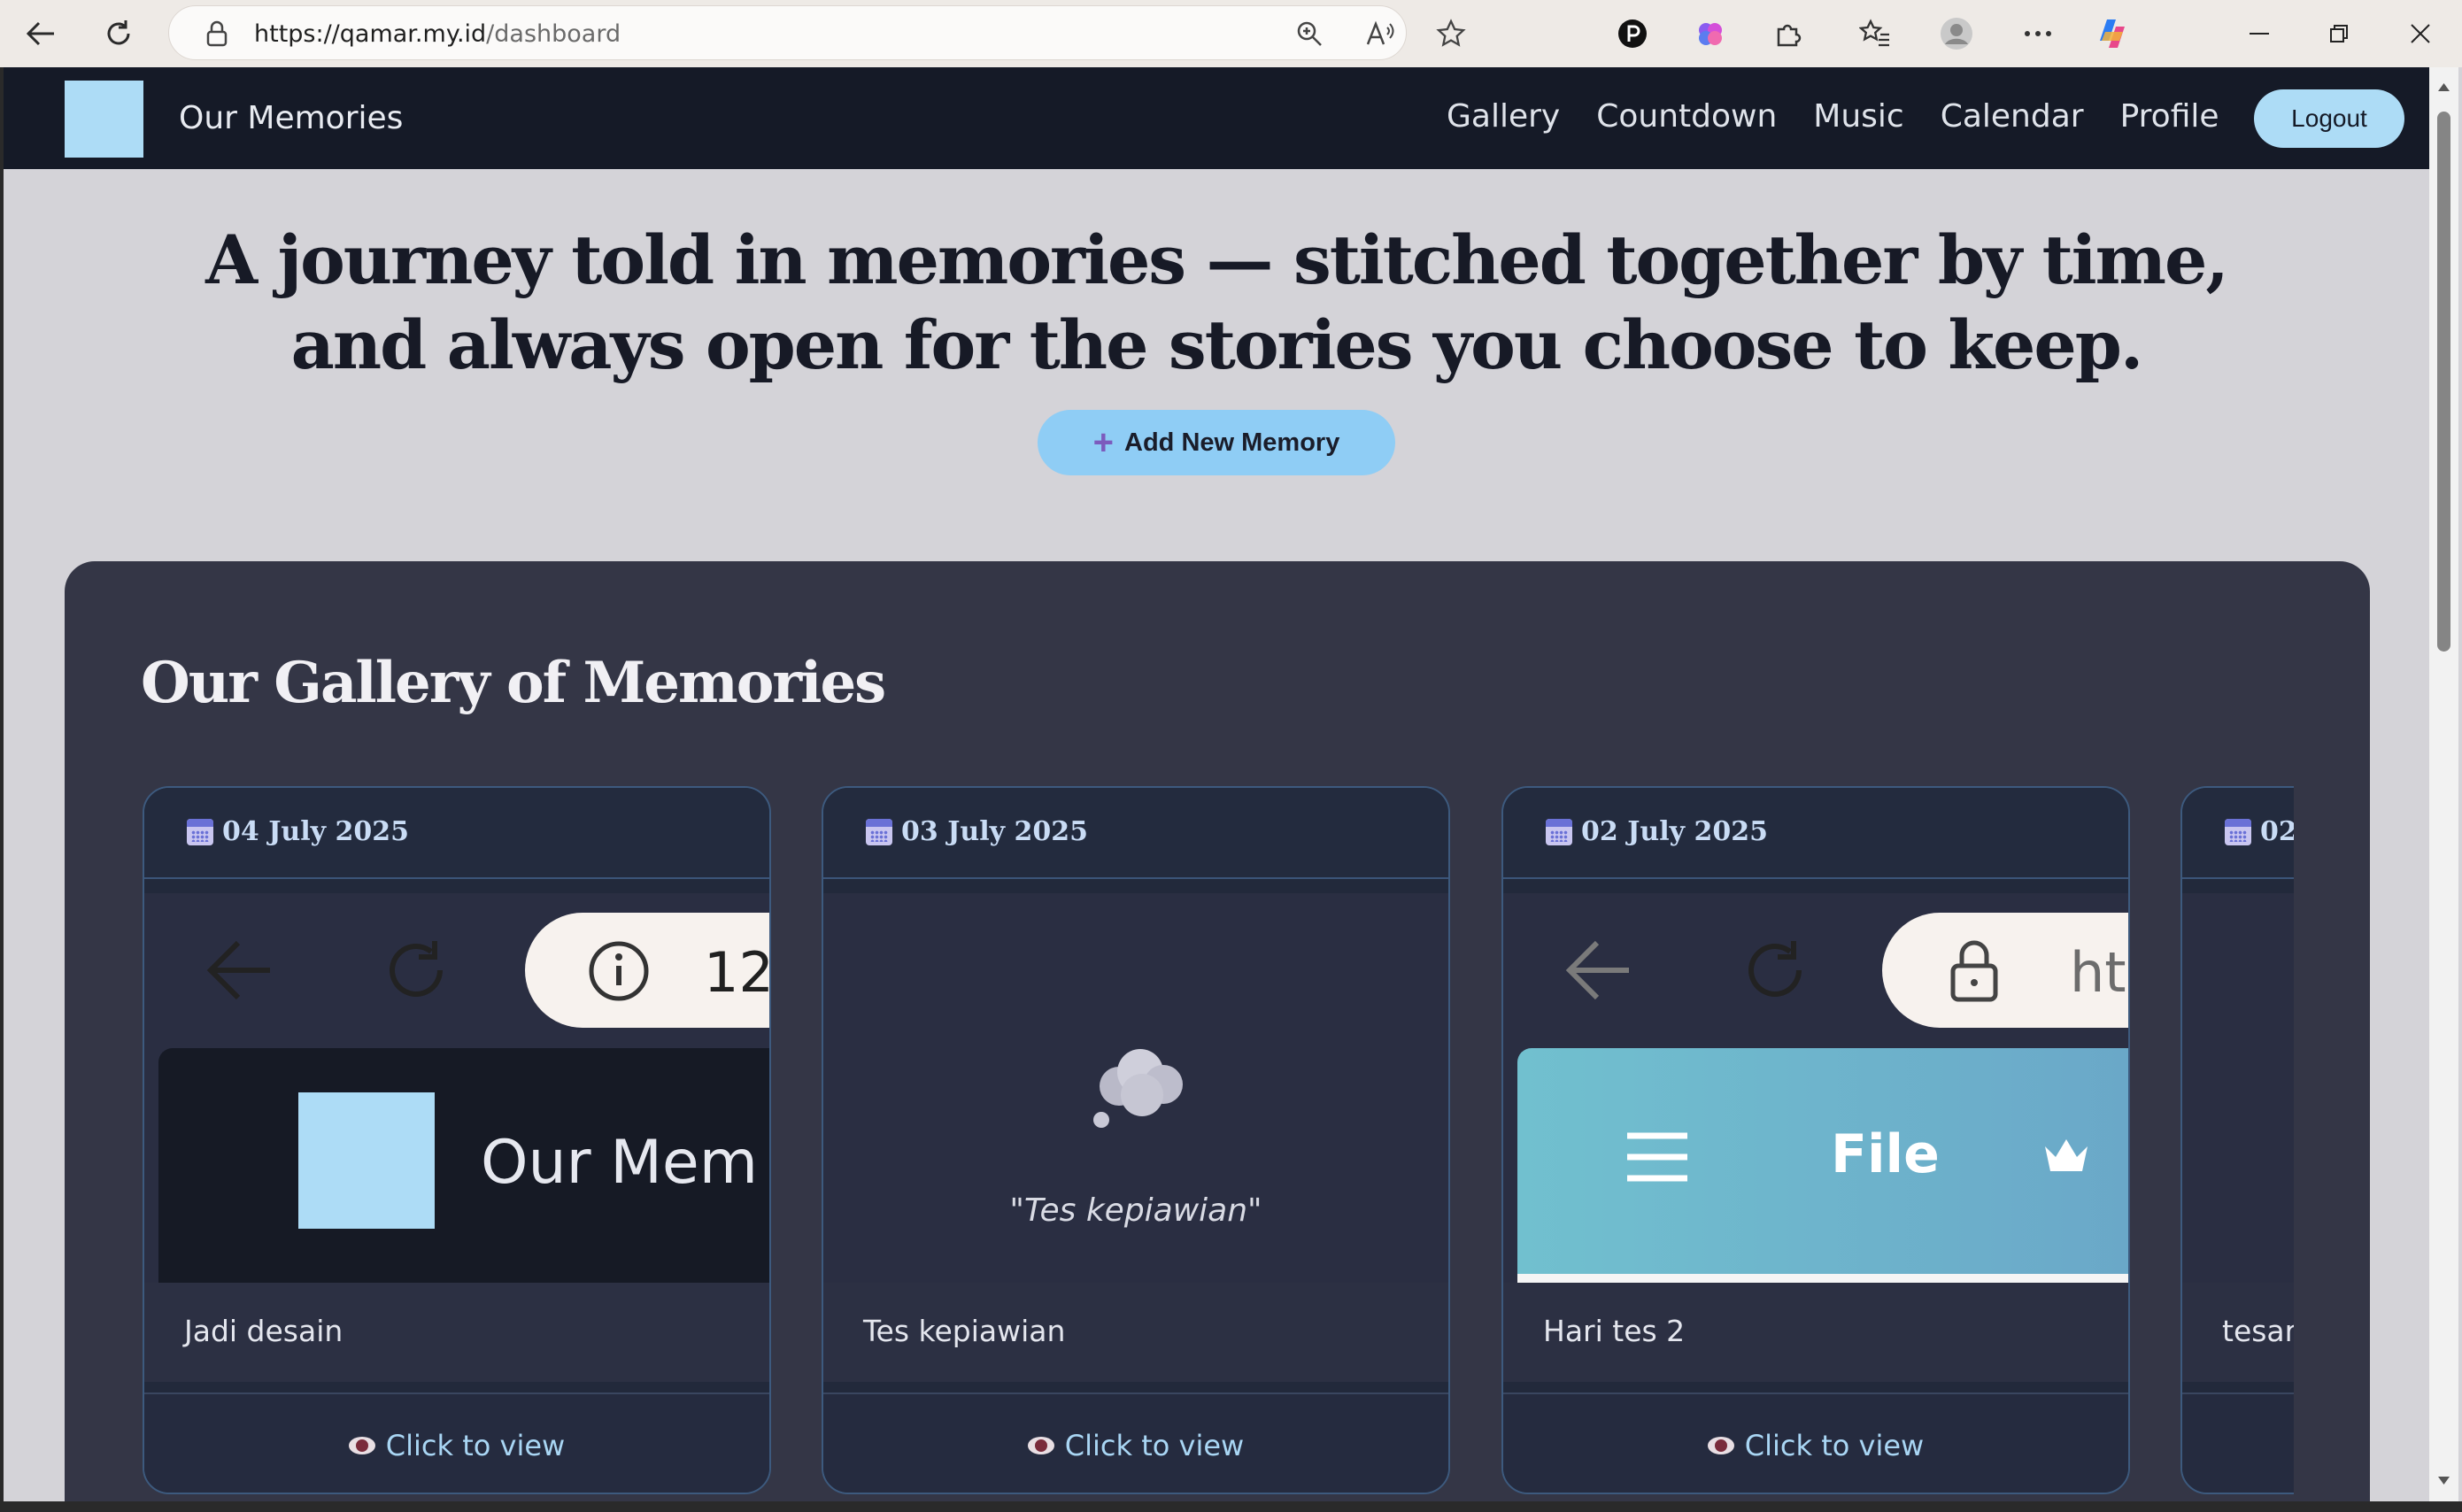  What do you see at coordinates (2012, 116) in the screenshot?
I see `nav-link-calendar: Calendar` at bounding box center [2012, 116].